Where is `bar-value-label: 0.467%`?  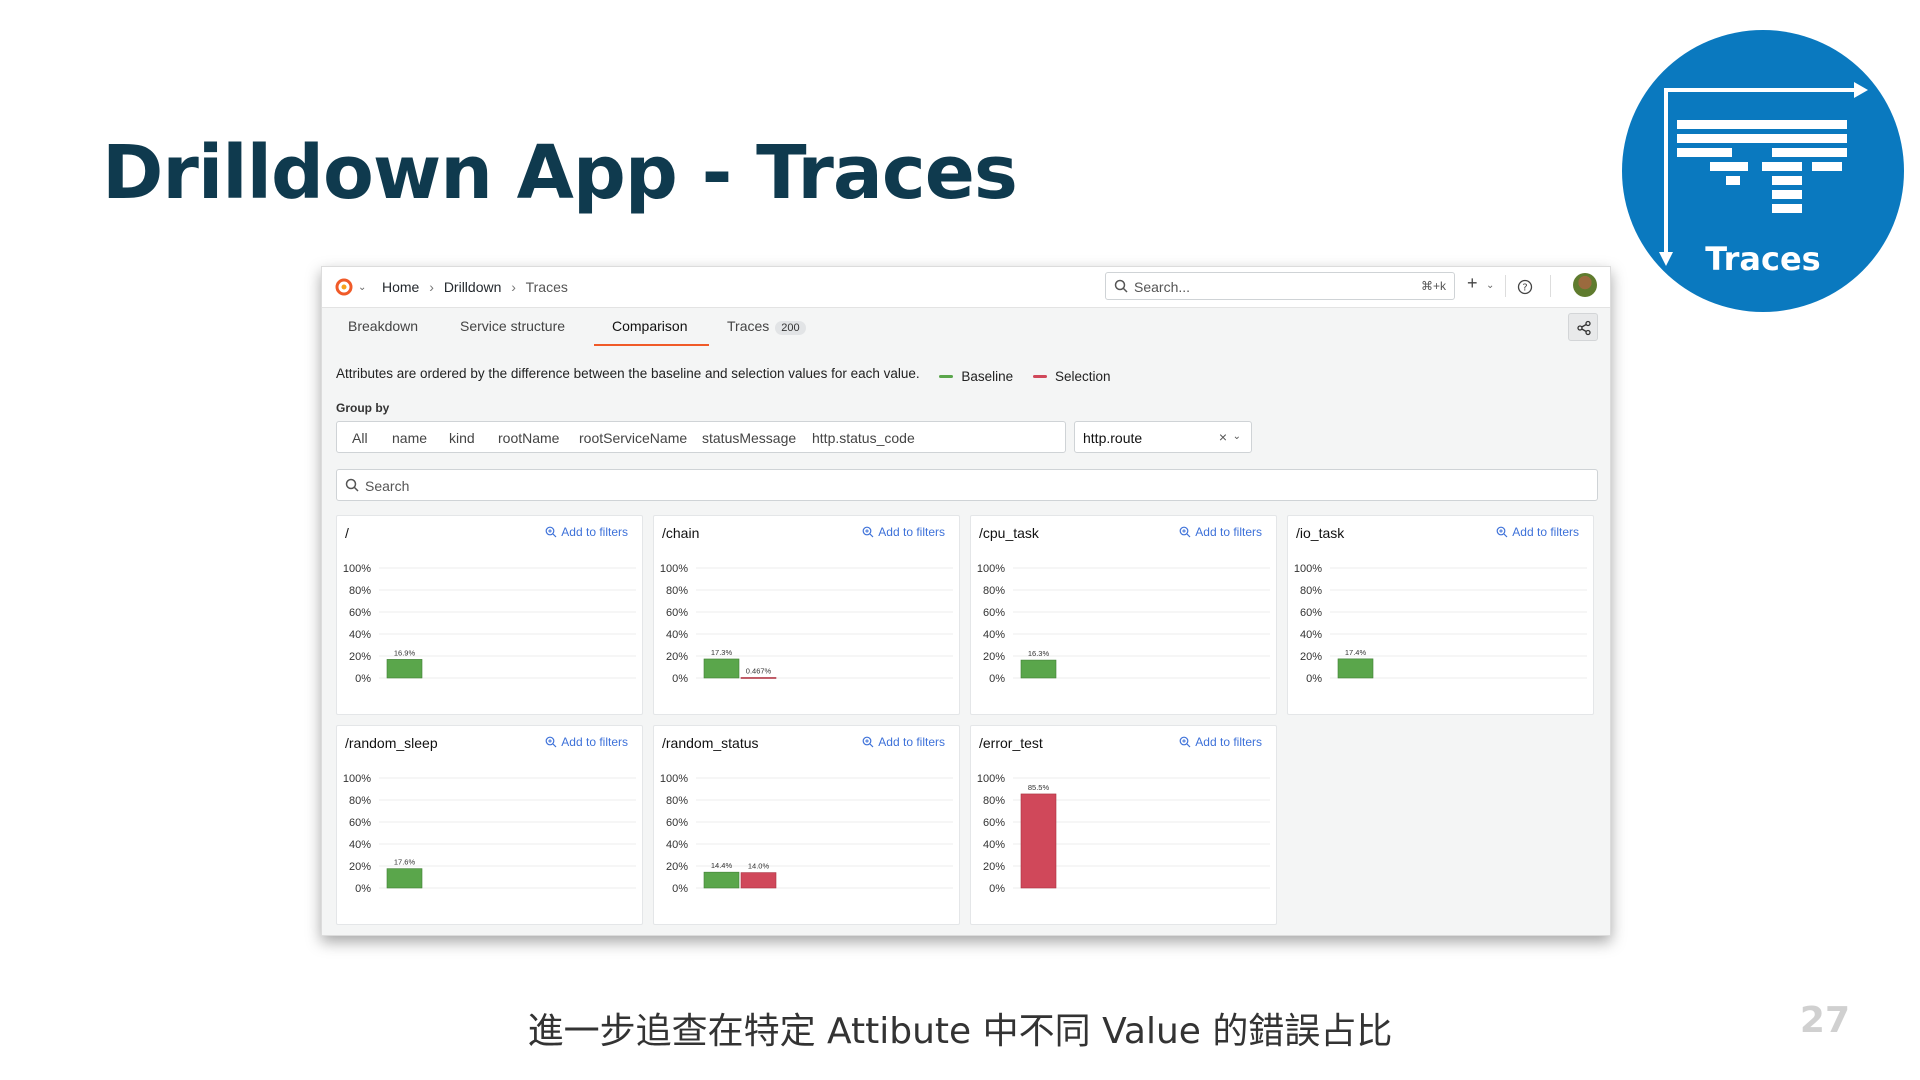
bar-value-label: 0.467% is located at coordinates (759, 670).